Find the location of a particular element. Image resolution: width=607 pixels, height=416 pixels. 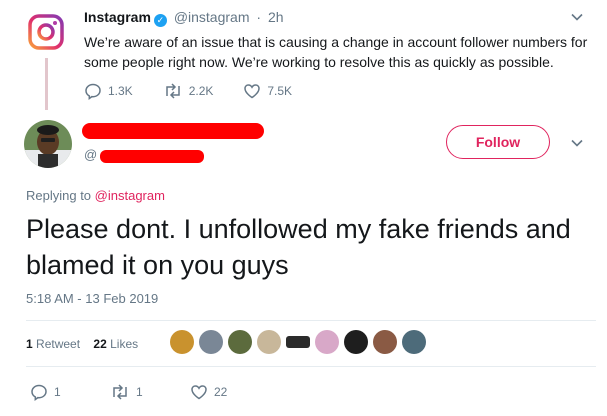

retweet-button: 1 is located at coordinates (150, 392).